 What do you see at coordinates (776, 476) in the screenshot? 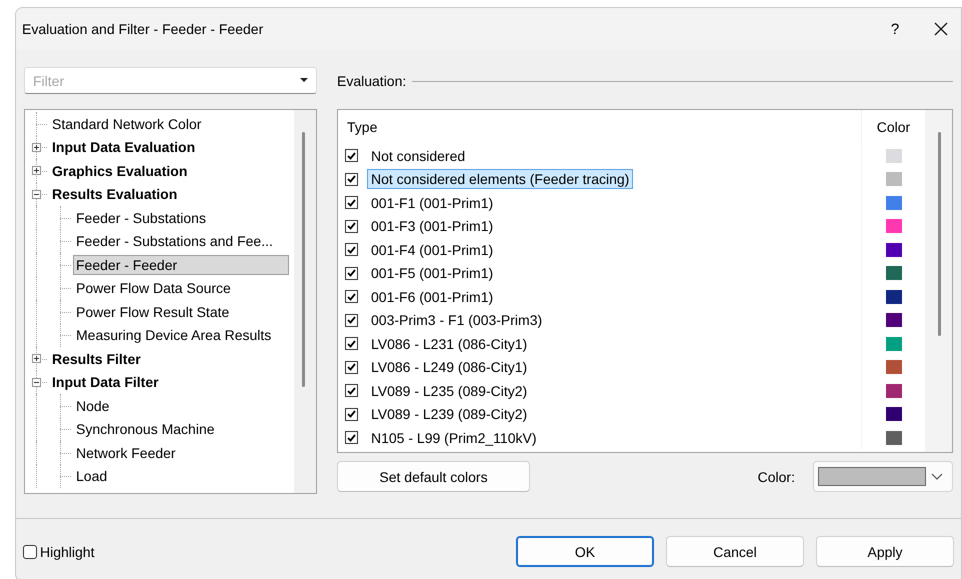
I see `color-label: Color:` at bounding box center [776, 476].